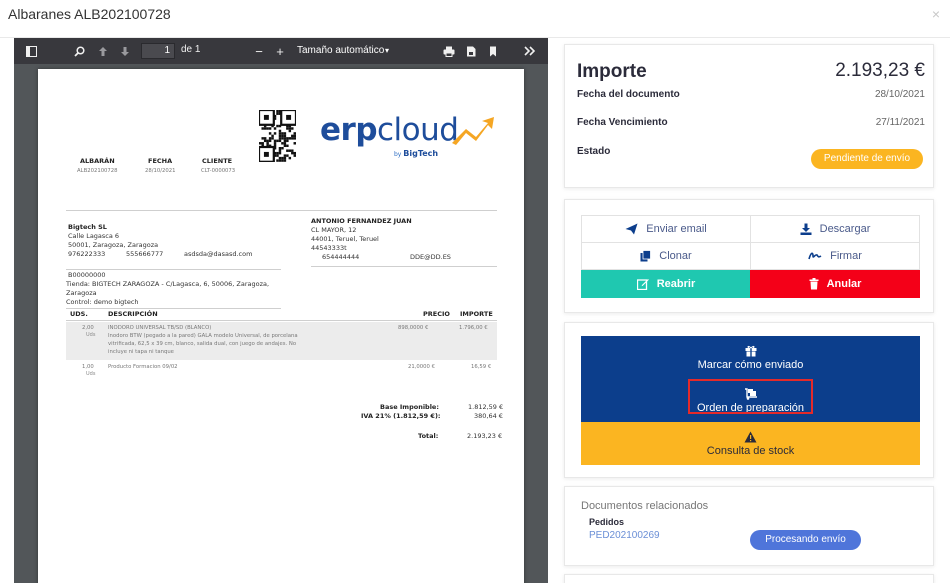 This screenshot has height=583, width=950. What do you see at coordinates (102, 302) in the screenshot?
I see `emisor-control: Control: demo bigtech` at bounding box center [102, 302].